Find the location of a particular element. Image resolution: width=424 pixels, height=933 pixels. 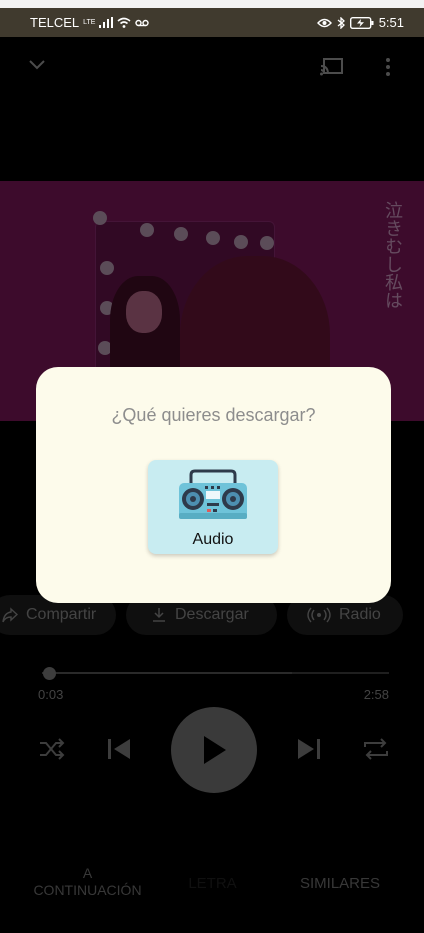

battery-icon is located at coordinates (361, 22).